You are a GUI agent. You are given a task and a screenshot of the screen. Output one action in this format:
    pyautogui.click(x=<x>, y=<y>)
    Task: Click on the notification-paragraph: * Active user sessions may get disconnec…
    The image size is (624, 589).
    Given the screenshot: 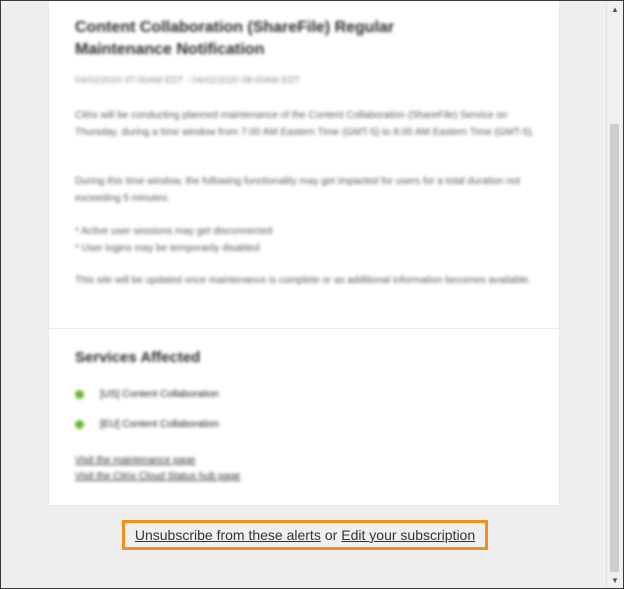 What is the action you would take?
    pyautogui.click(x=174, y=240)
    